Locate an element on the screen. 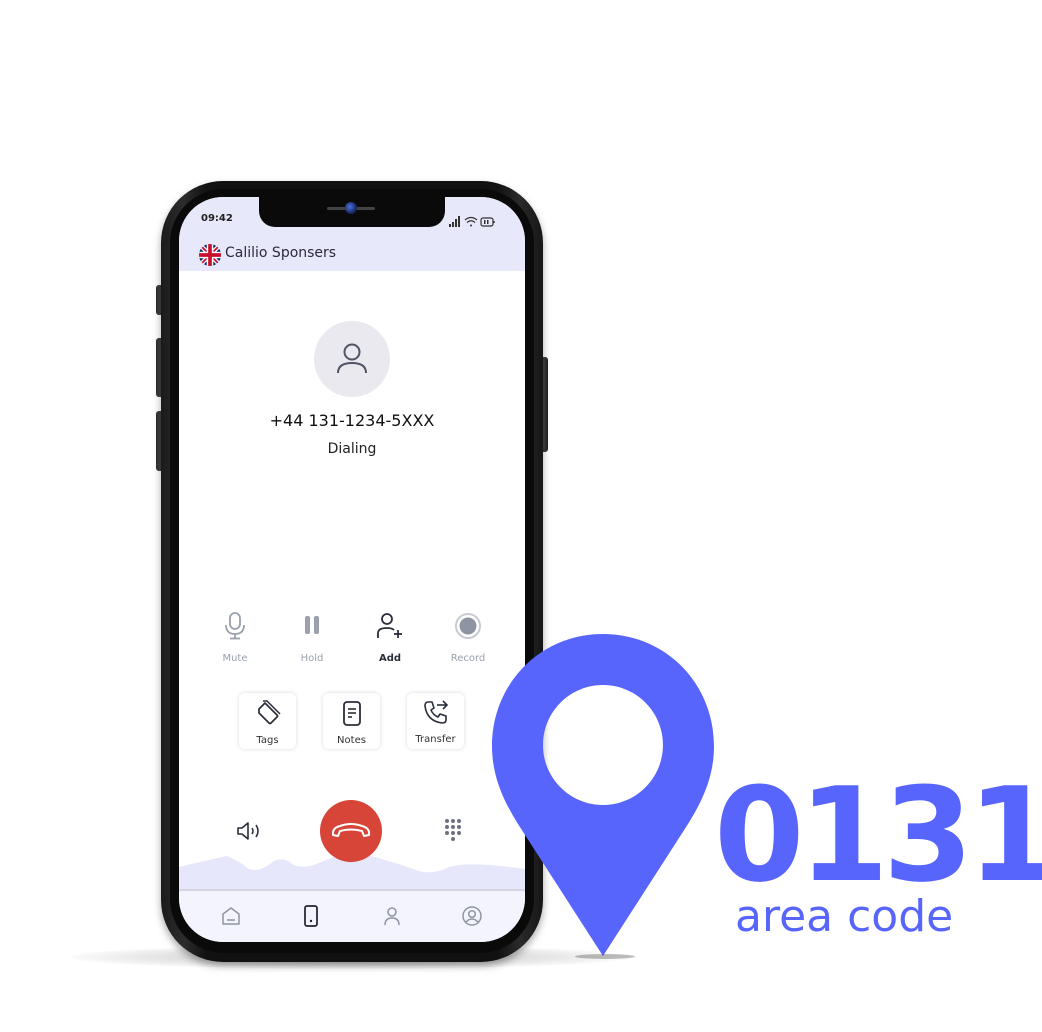 The width and height of the screenshot is (1042, 1032). hang-up-icon is located at coordinates (351, 830).